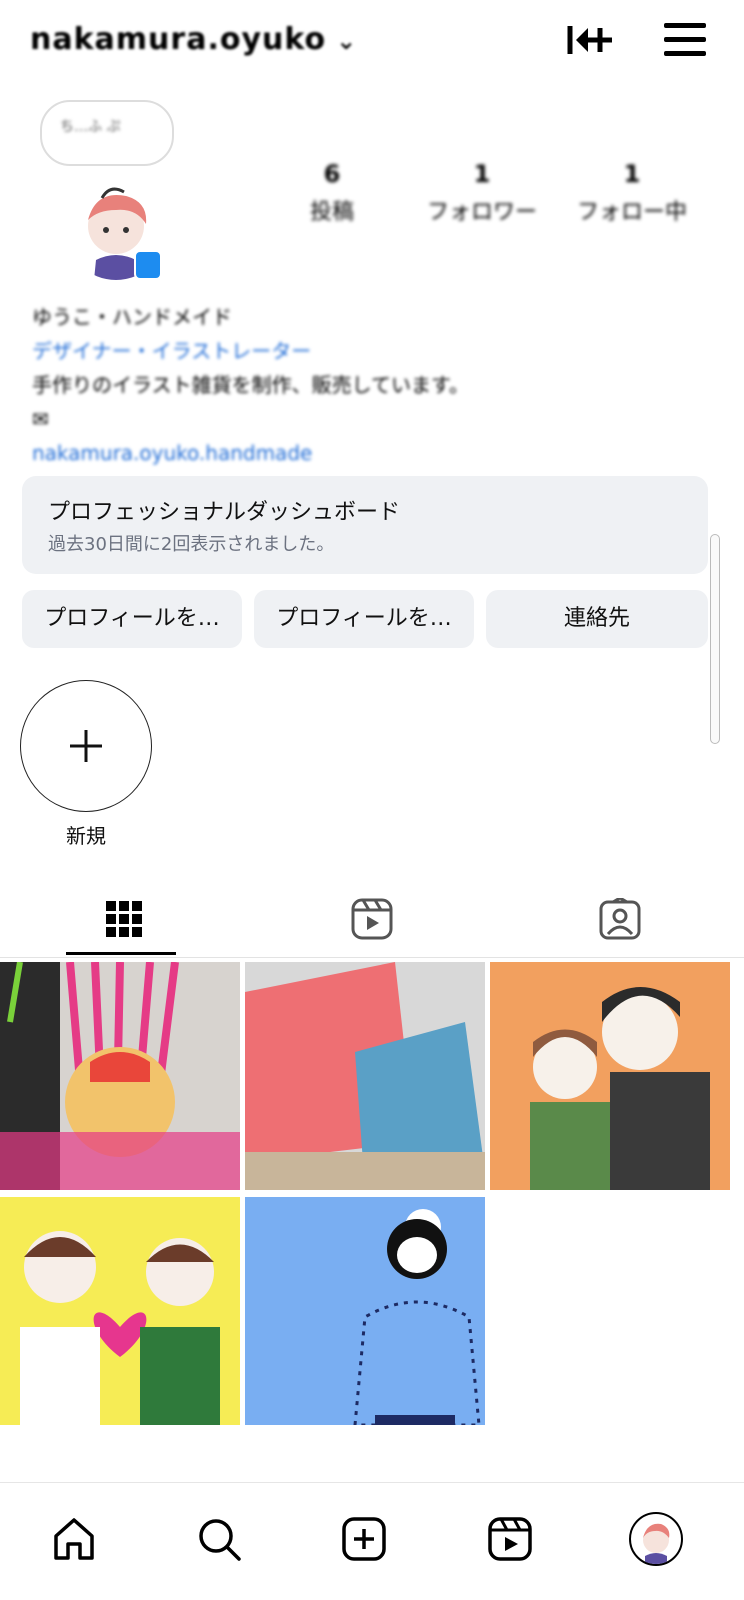 This screenshot has width=744, height=1600. What do you see at coordinates (148, 265) in the screenshot?
I see `story-badge` at bounding box center [148, 265].